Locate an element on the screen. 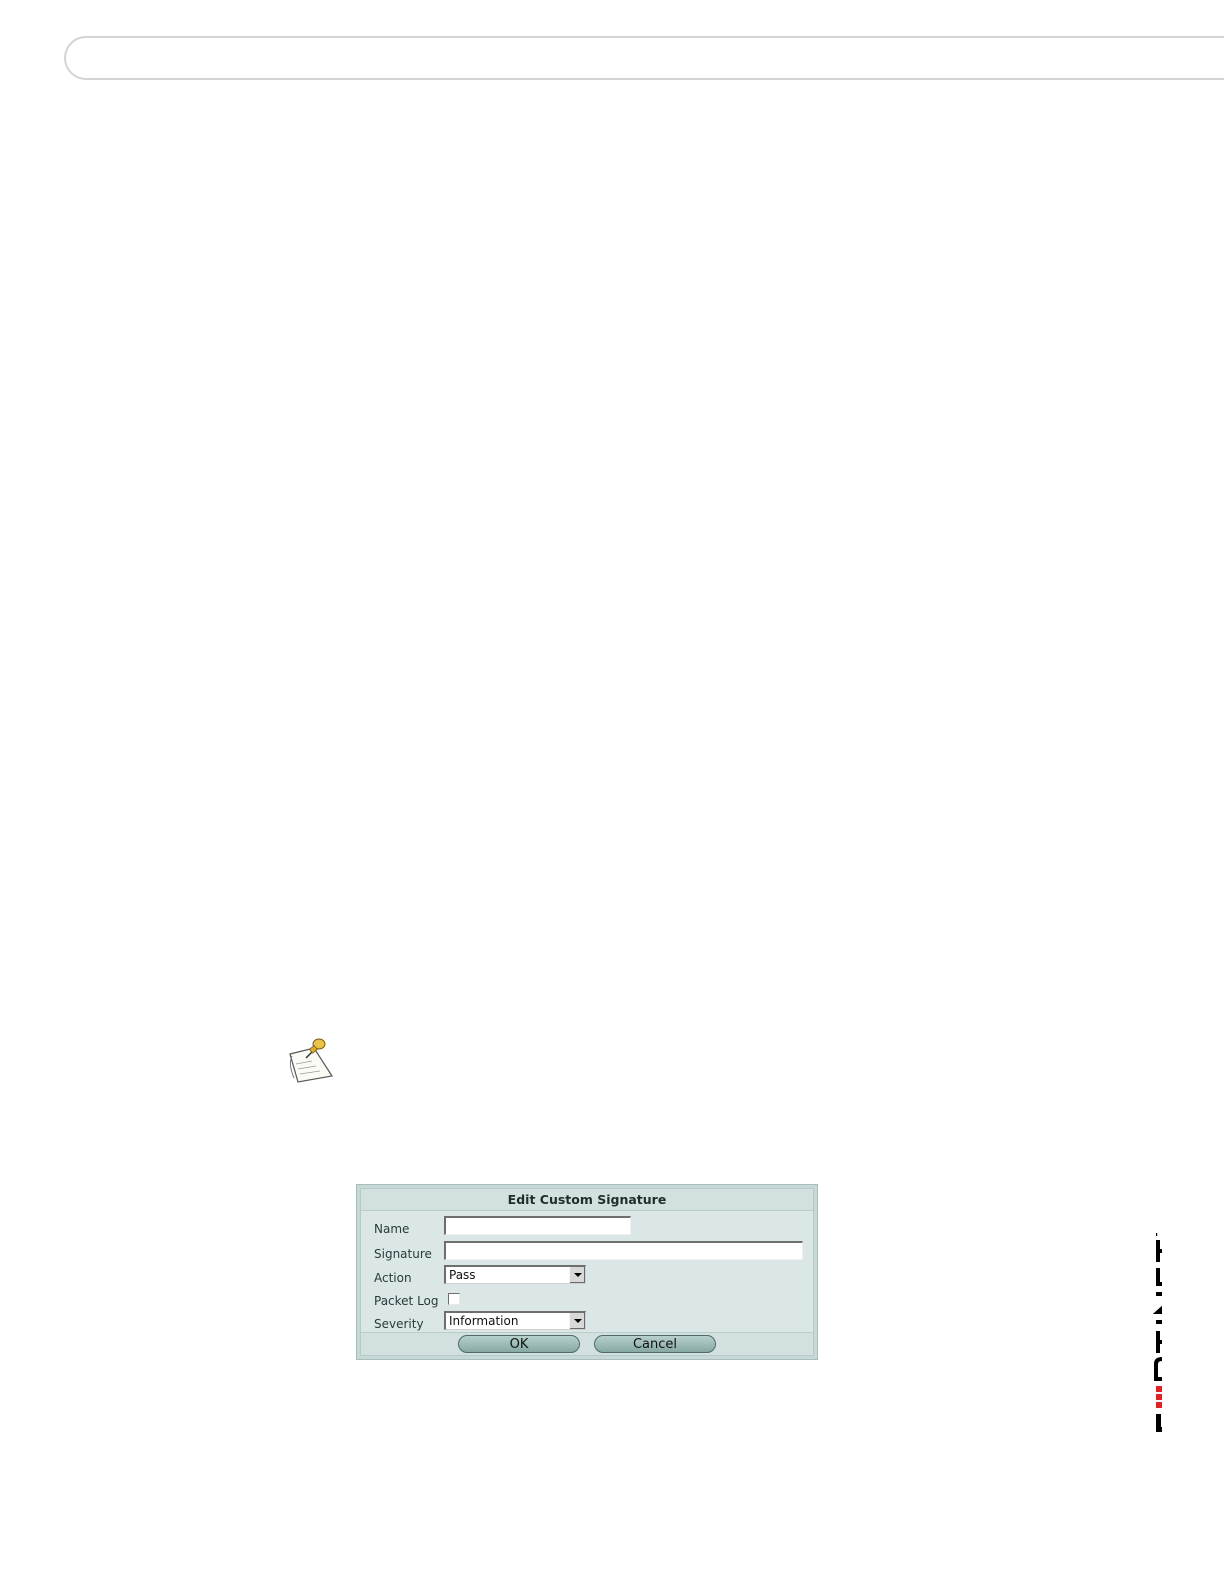 Image resolution: width=1224 pixels, height=1584 pixels. cancel-button: Cancel is located at coordinates (655, 1344).